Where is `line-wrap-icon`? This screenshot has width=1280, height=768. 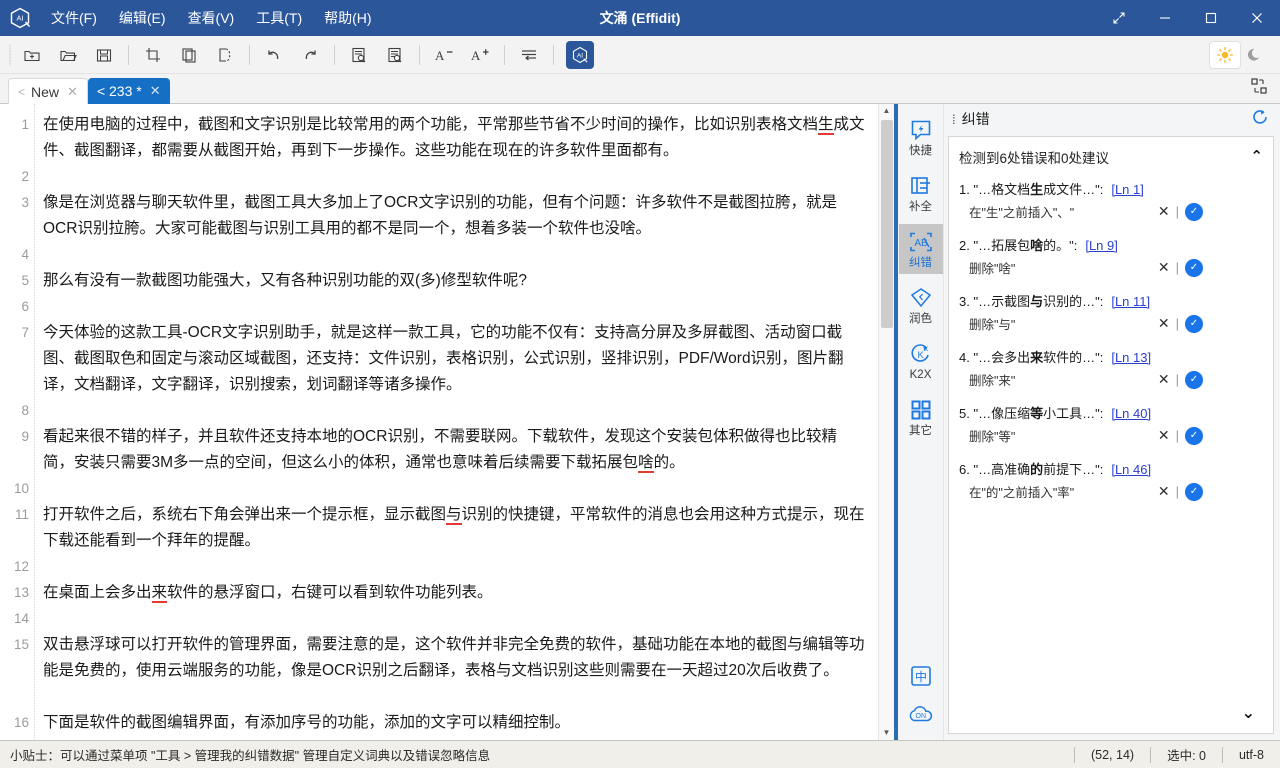 line-wrap-icon is located at coordinates (529, 55).